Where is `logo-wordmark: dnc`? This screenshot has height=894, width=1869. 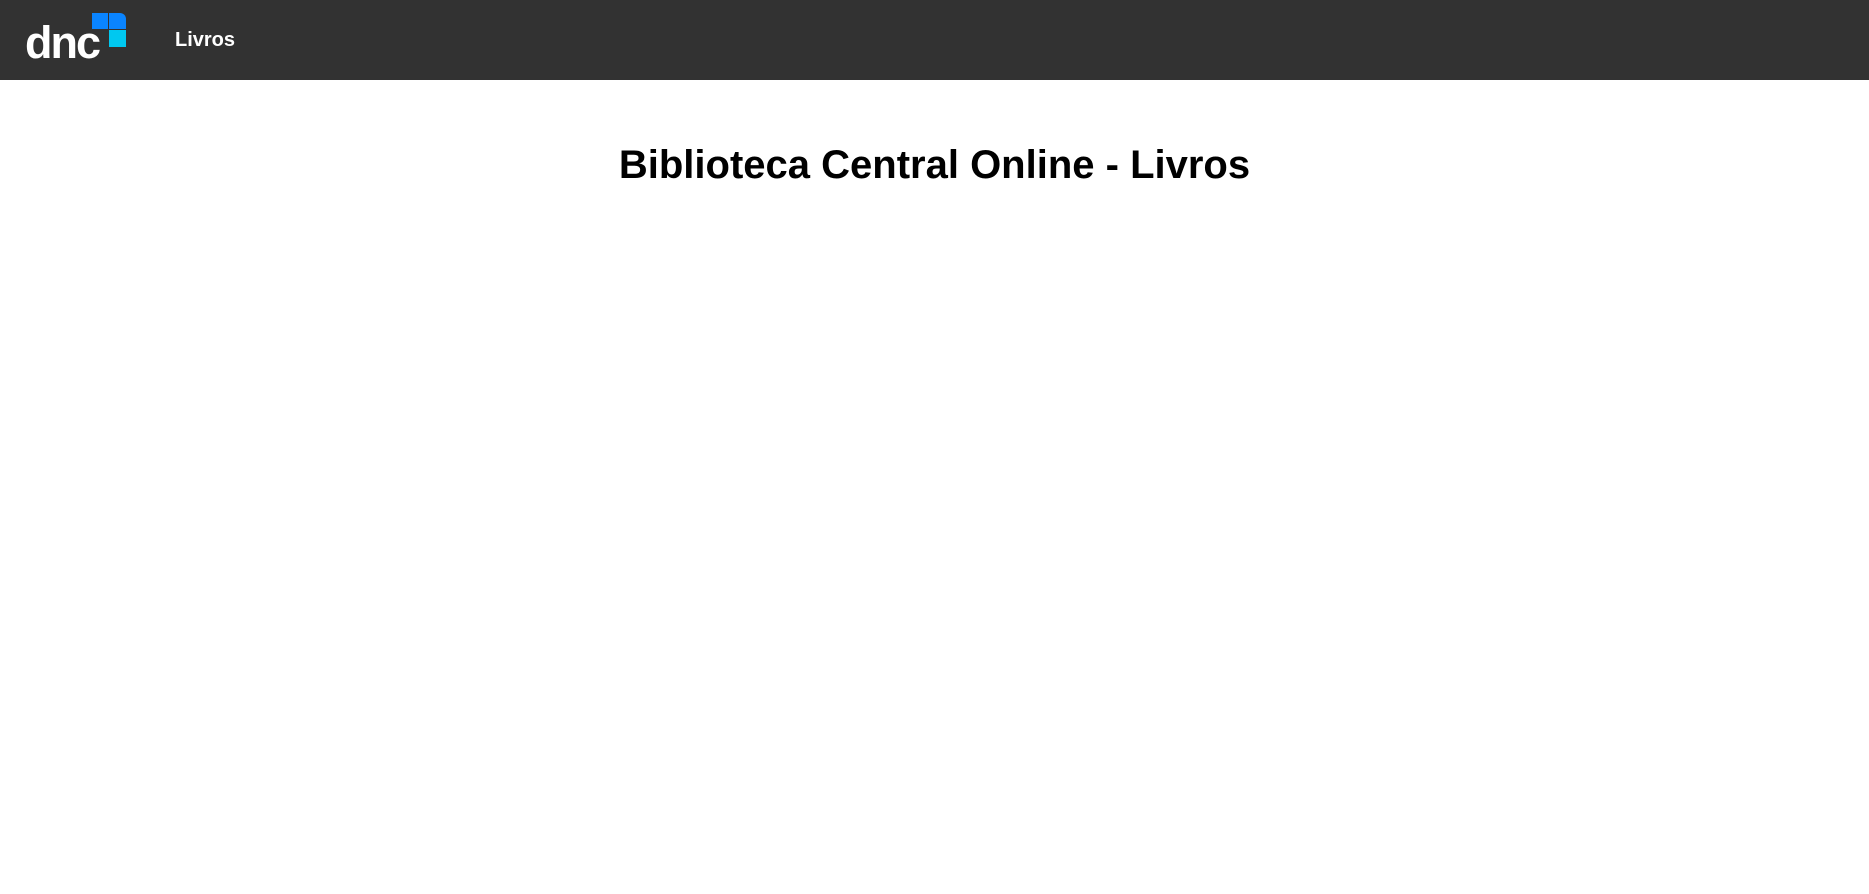
logo-wordmark: dnc is located at coordinates (63, 42).